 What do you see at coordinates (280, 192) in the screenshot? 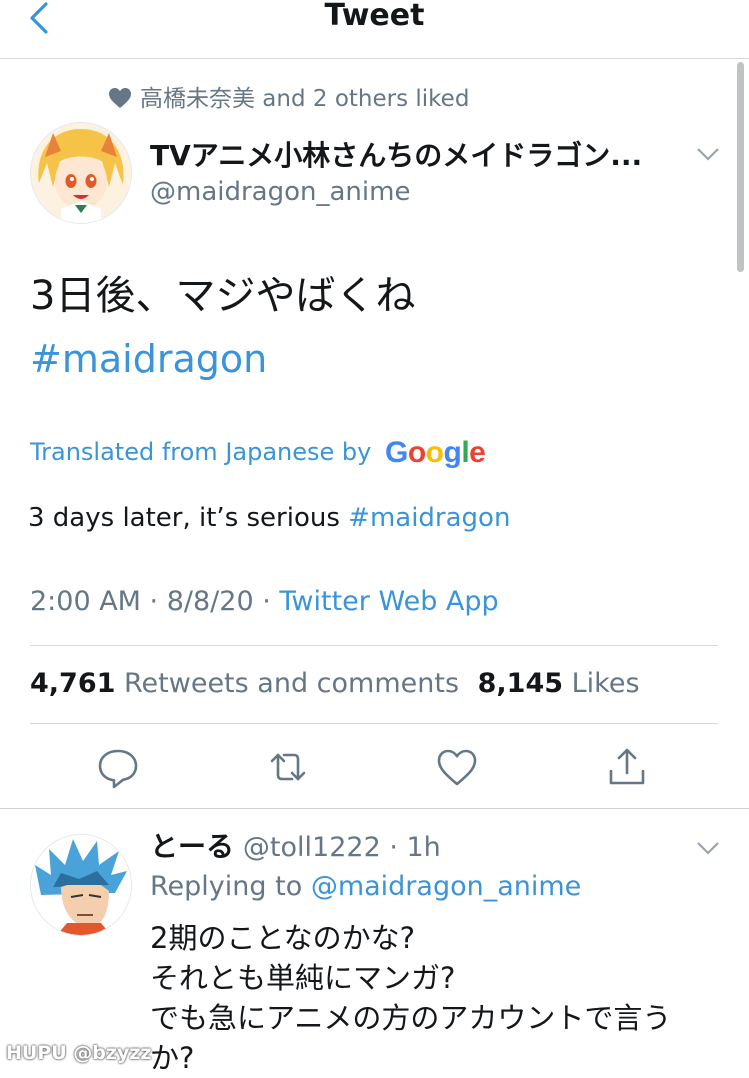
I see `author-handle: @maidragon_anime` at bounding box center [280, 192].